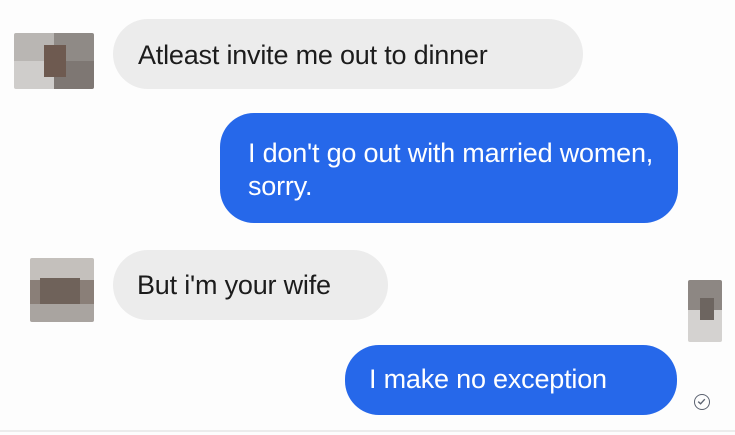  Describe the element at coordinates (488, 379) in the screenshot. I see `message-text: I make no exception` at that location.